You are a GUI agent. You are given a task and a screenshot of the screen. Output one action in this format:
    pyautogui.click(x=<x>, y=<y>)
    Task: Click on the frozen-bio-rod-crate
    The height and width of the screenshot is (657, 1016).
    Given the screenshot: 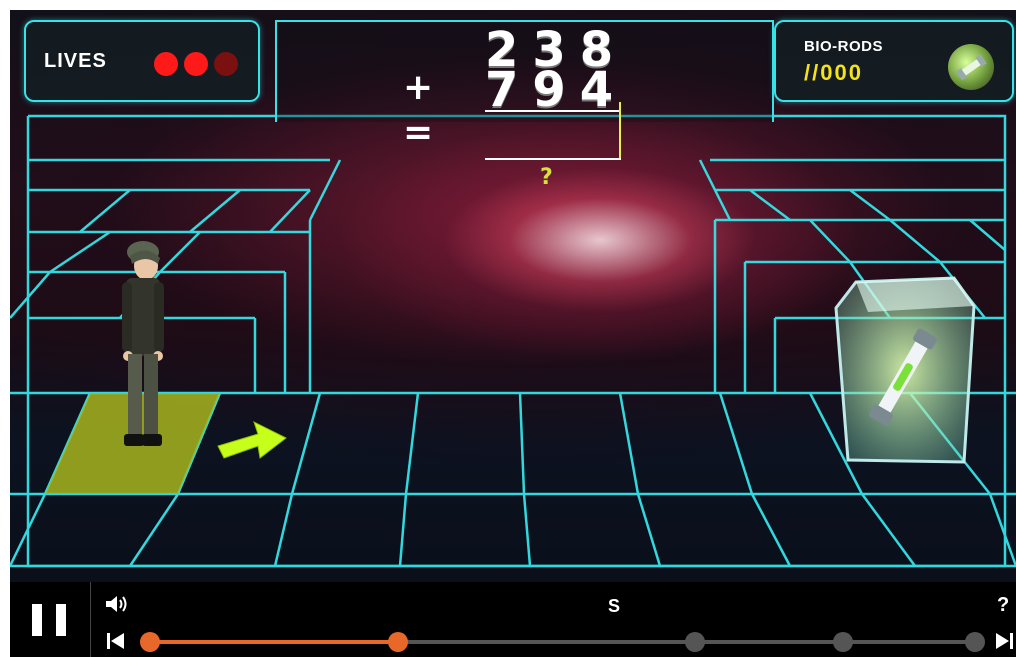 What is the action you would take?
    pyautogui.click(x=903, y=372)
    